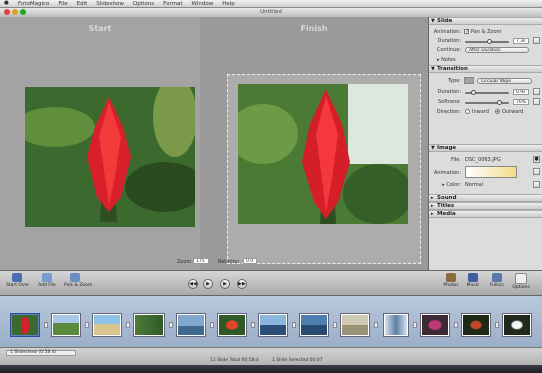  I want to click on fullscreen-button: Fullscr, so click(497, 280).